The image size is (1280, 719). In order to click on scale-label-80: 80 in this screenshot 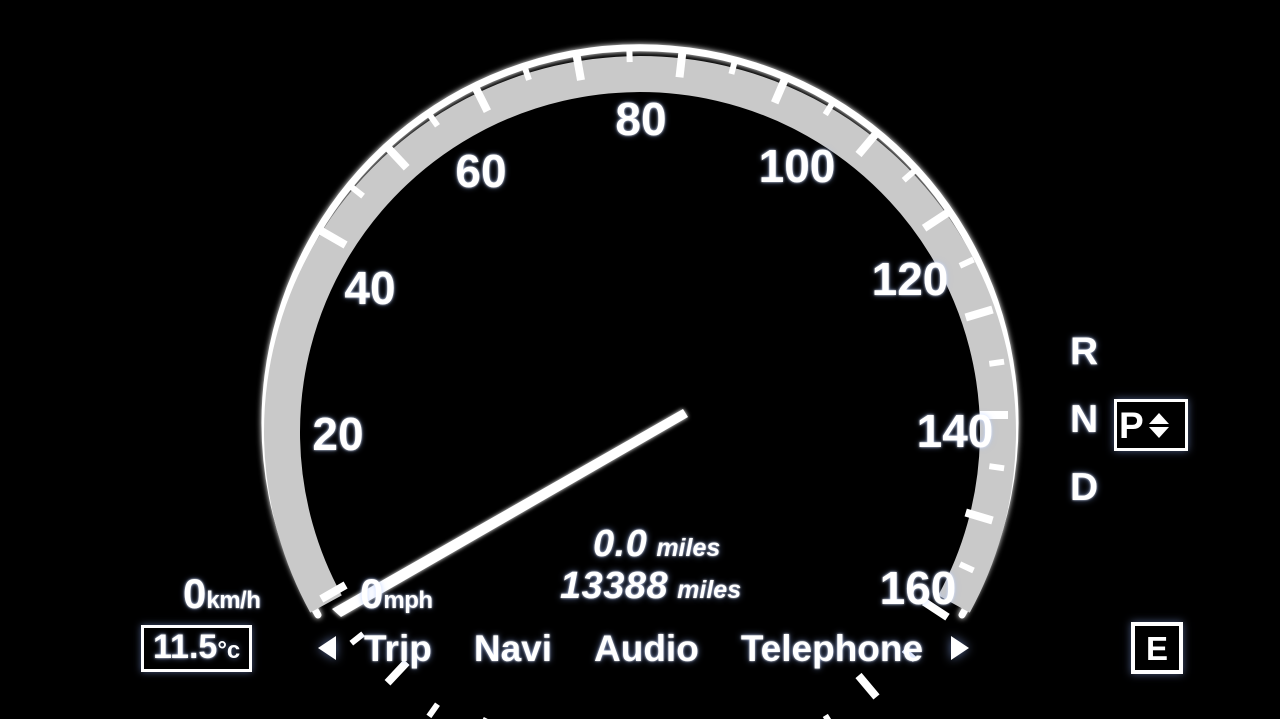, I will do `click(641, 119)`.